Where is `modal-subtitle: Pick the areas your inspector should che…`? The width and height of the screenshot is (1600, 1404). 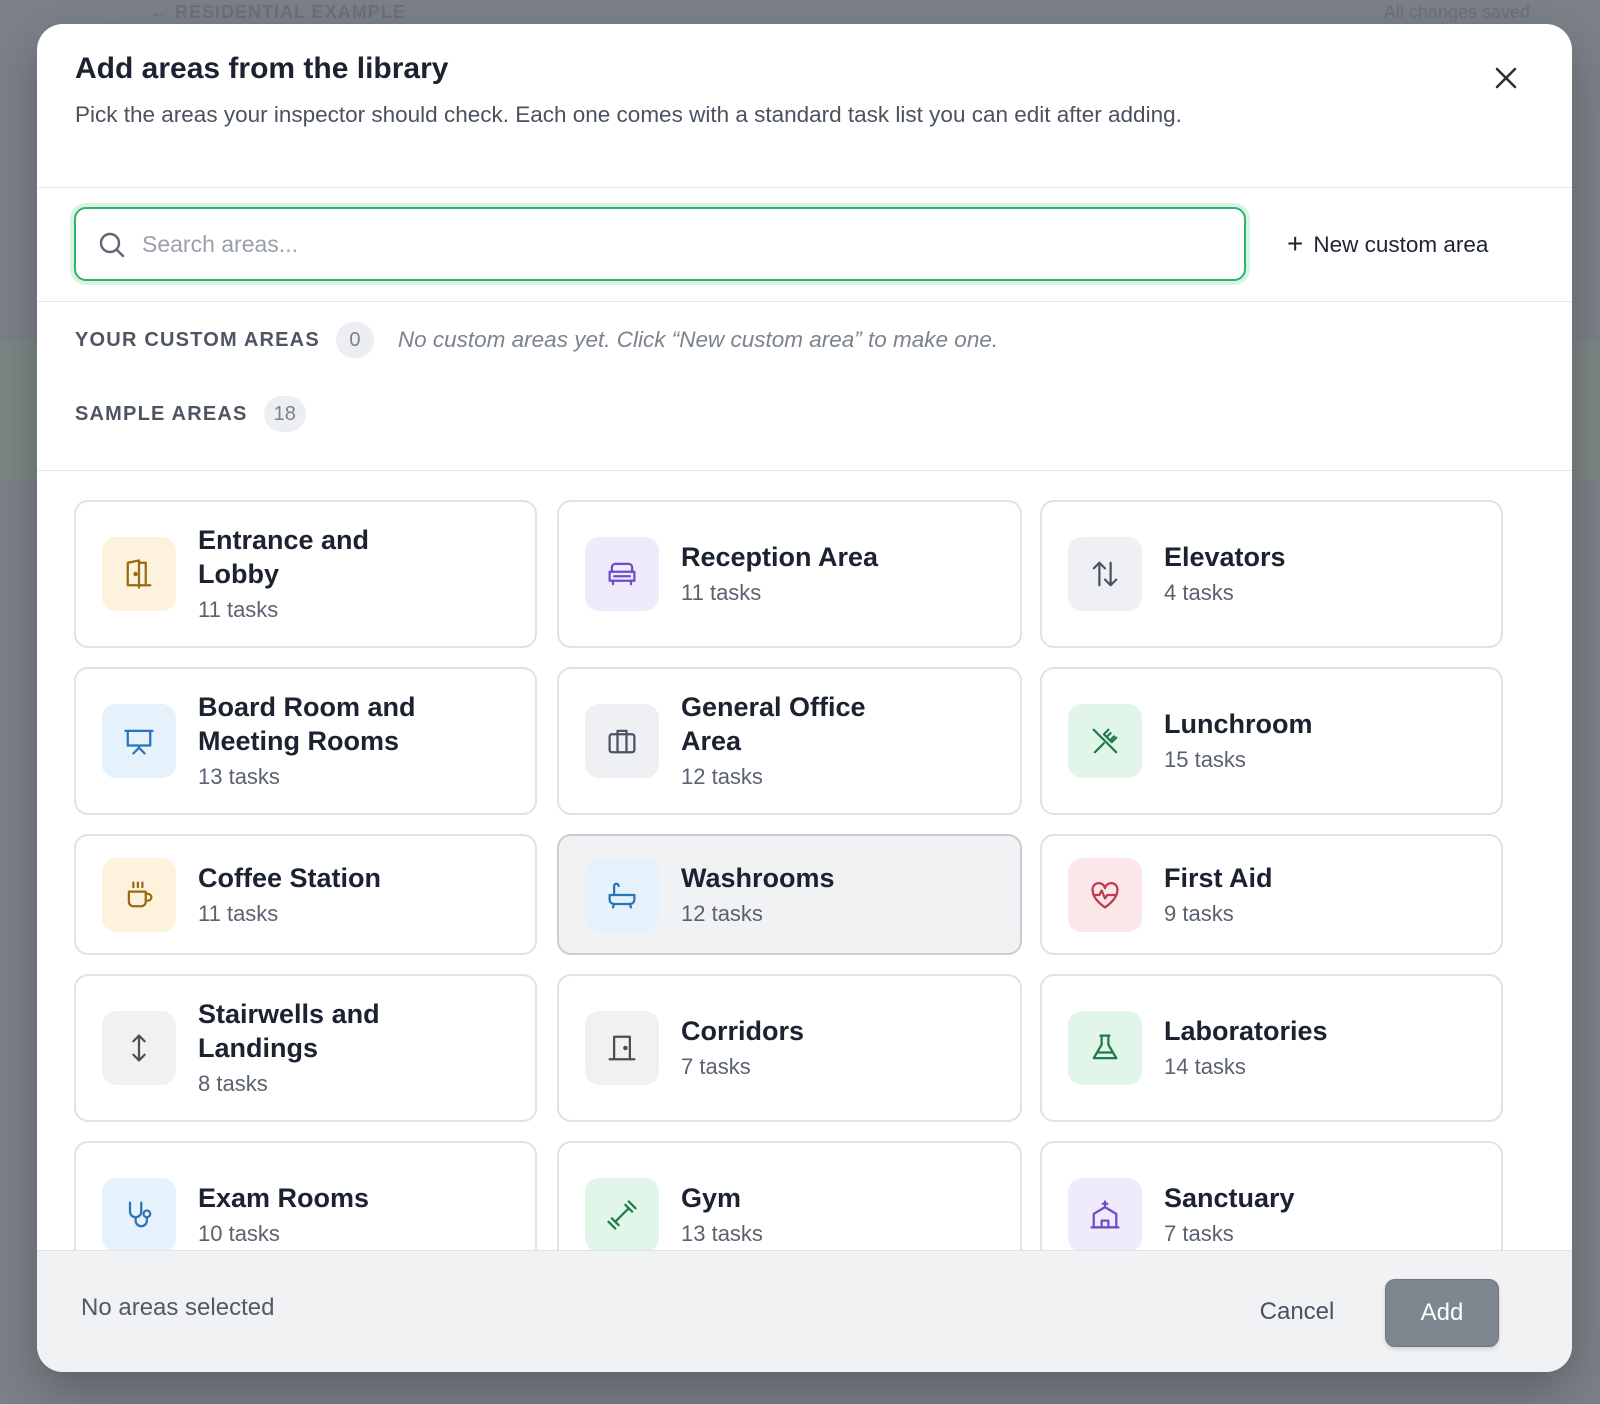
modal-subtitle: Pick the areas your inspector should che… is located at coordinates (628, 114).